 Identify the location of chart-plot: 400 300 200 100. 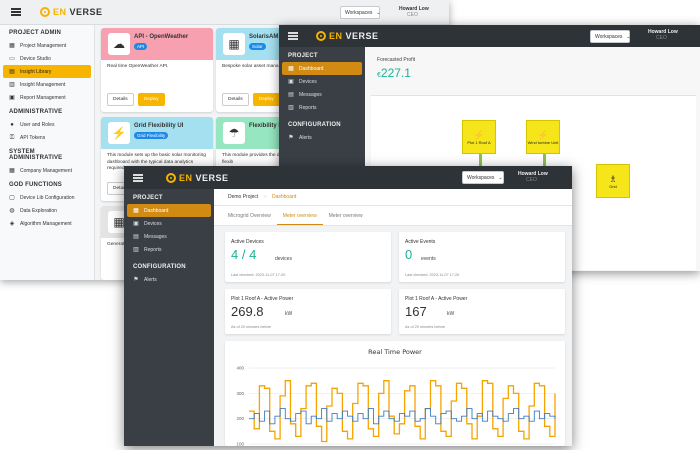
(396, 406).